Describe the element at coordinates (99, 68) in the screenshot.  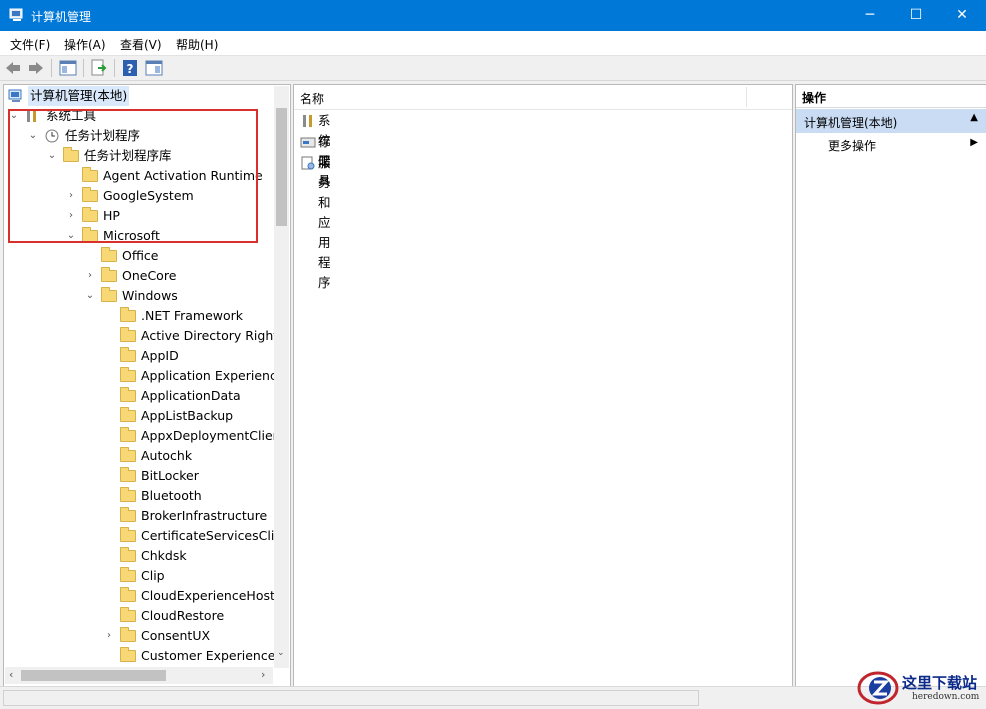
I see `export-list-icon` at that location.